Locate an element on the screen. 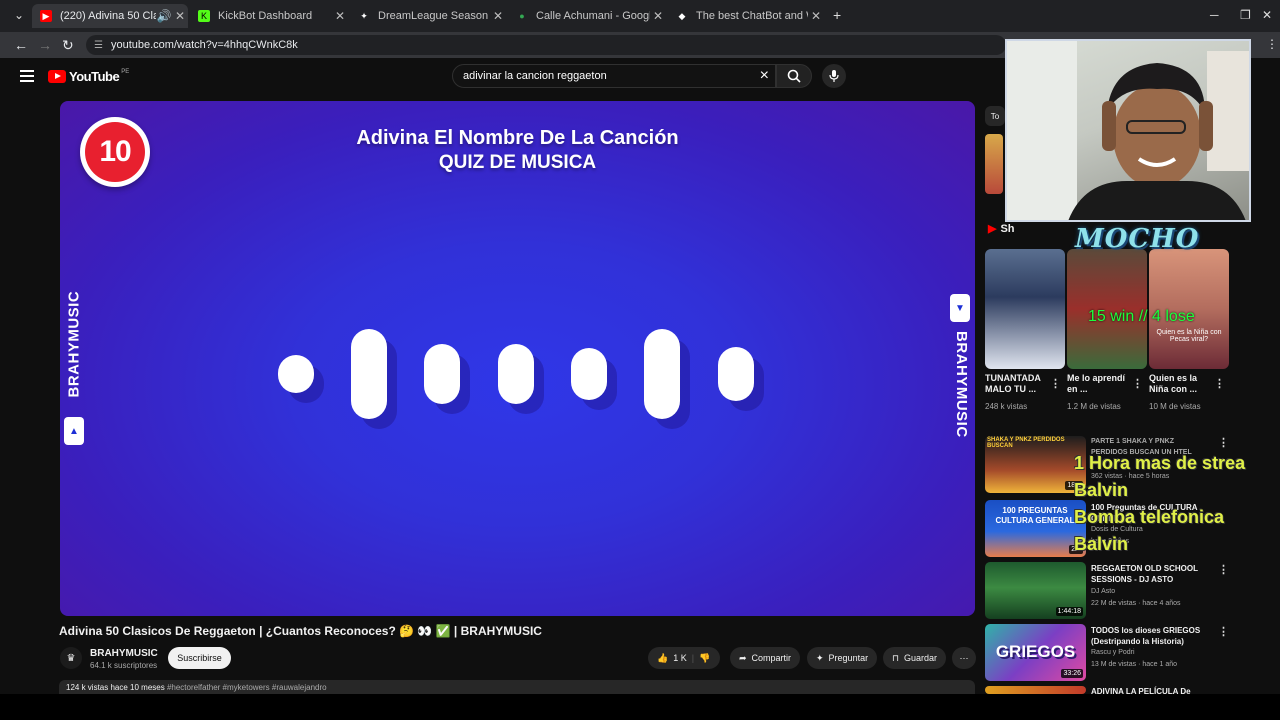 The image size is (1280, 720). up-arrow-icon: ▲ is located at coordinates (74, 431).